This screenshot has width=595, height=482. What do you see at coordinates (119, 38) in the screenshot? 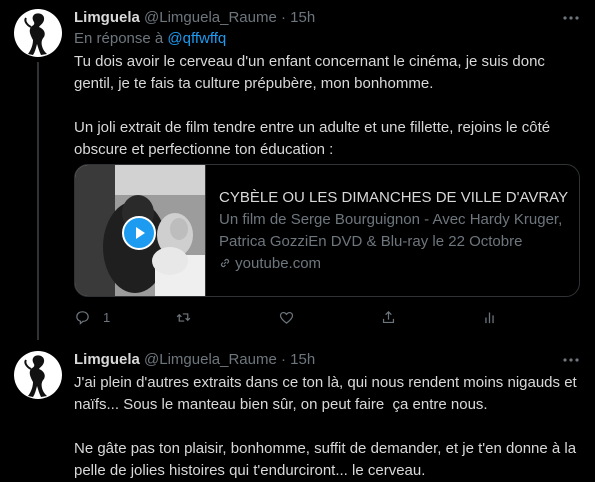
I see `reply-prefix: En réponse à` at bounding box center [119, 38].